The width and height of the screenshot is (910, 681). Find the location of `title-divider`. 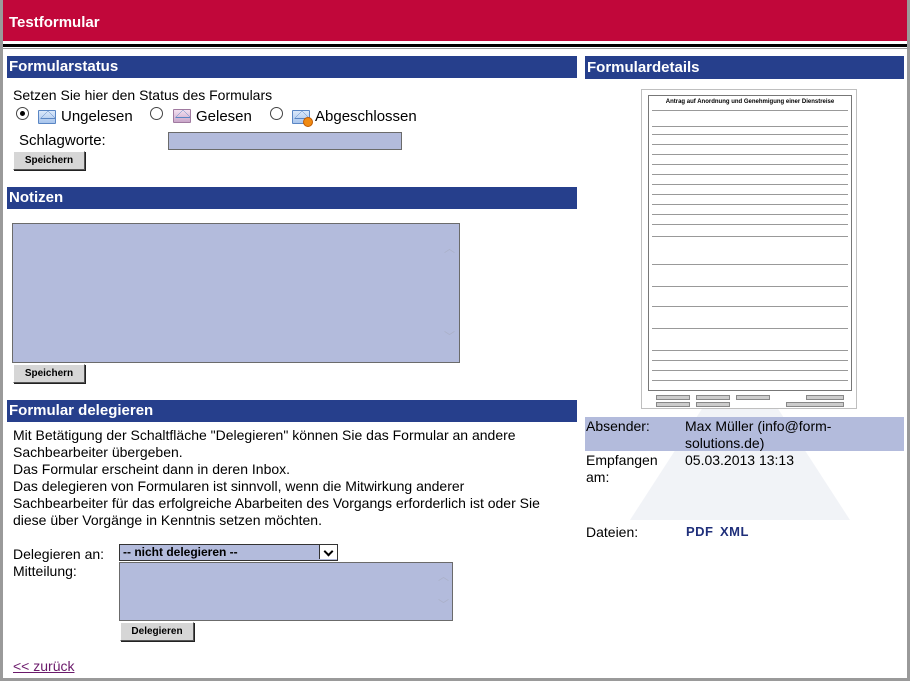

title-divider is located at coordinates (455, 45).